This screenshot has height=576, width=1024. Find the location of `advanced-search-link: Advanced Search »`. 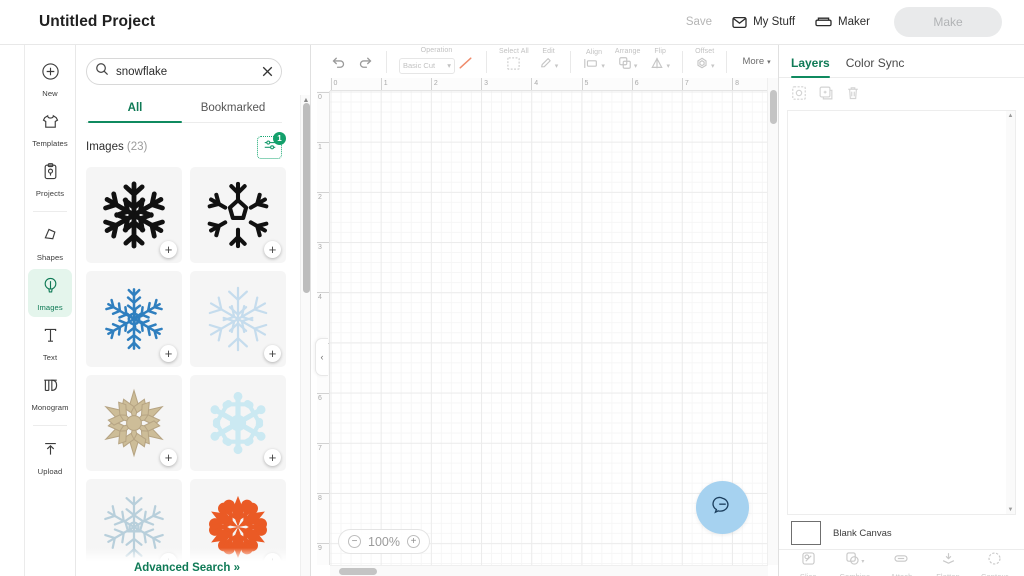

advanced-search-link: Advanced Search » is located at coordinates (187, 562).